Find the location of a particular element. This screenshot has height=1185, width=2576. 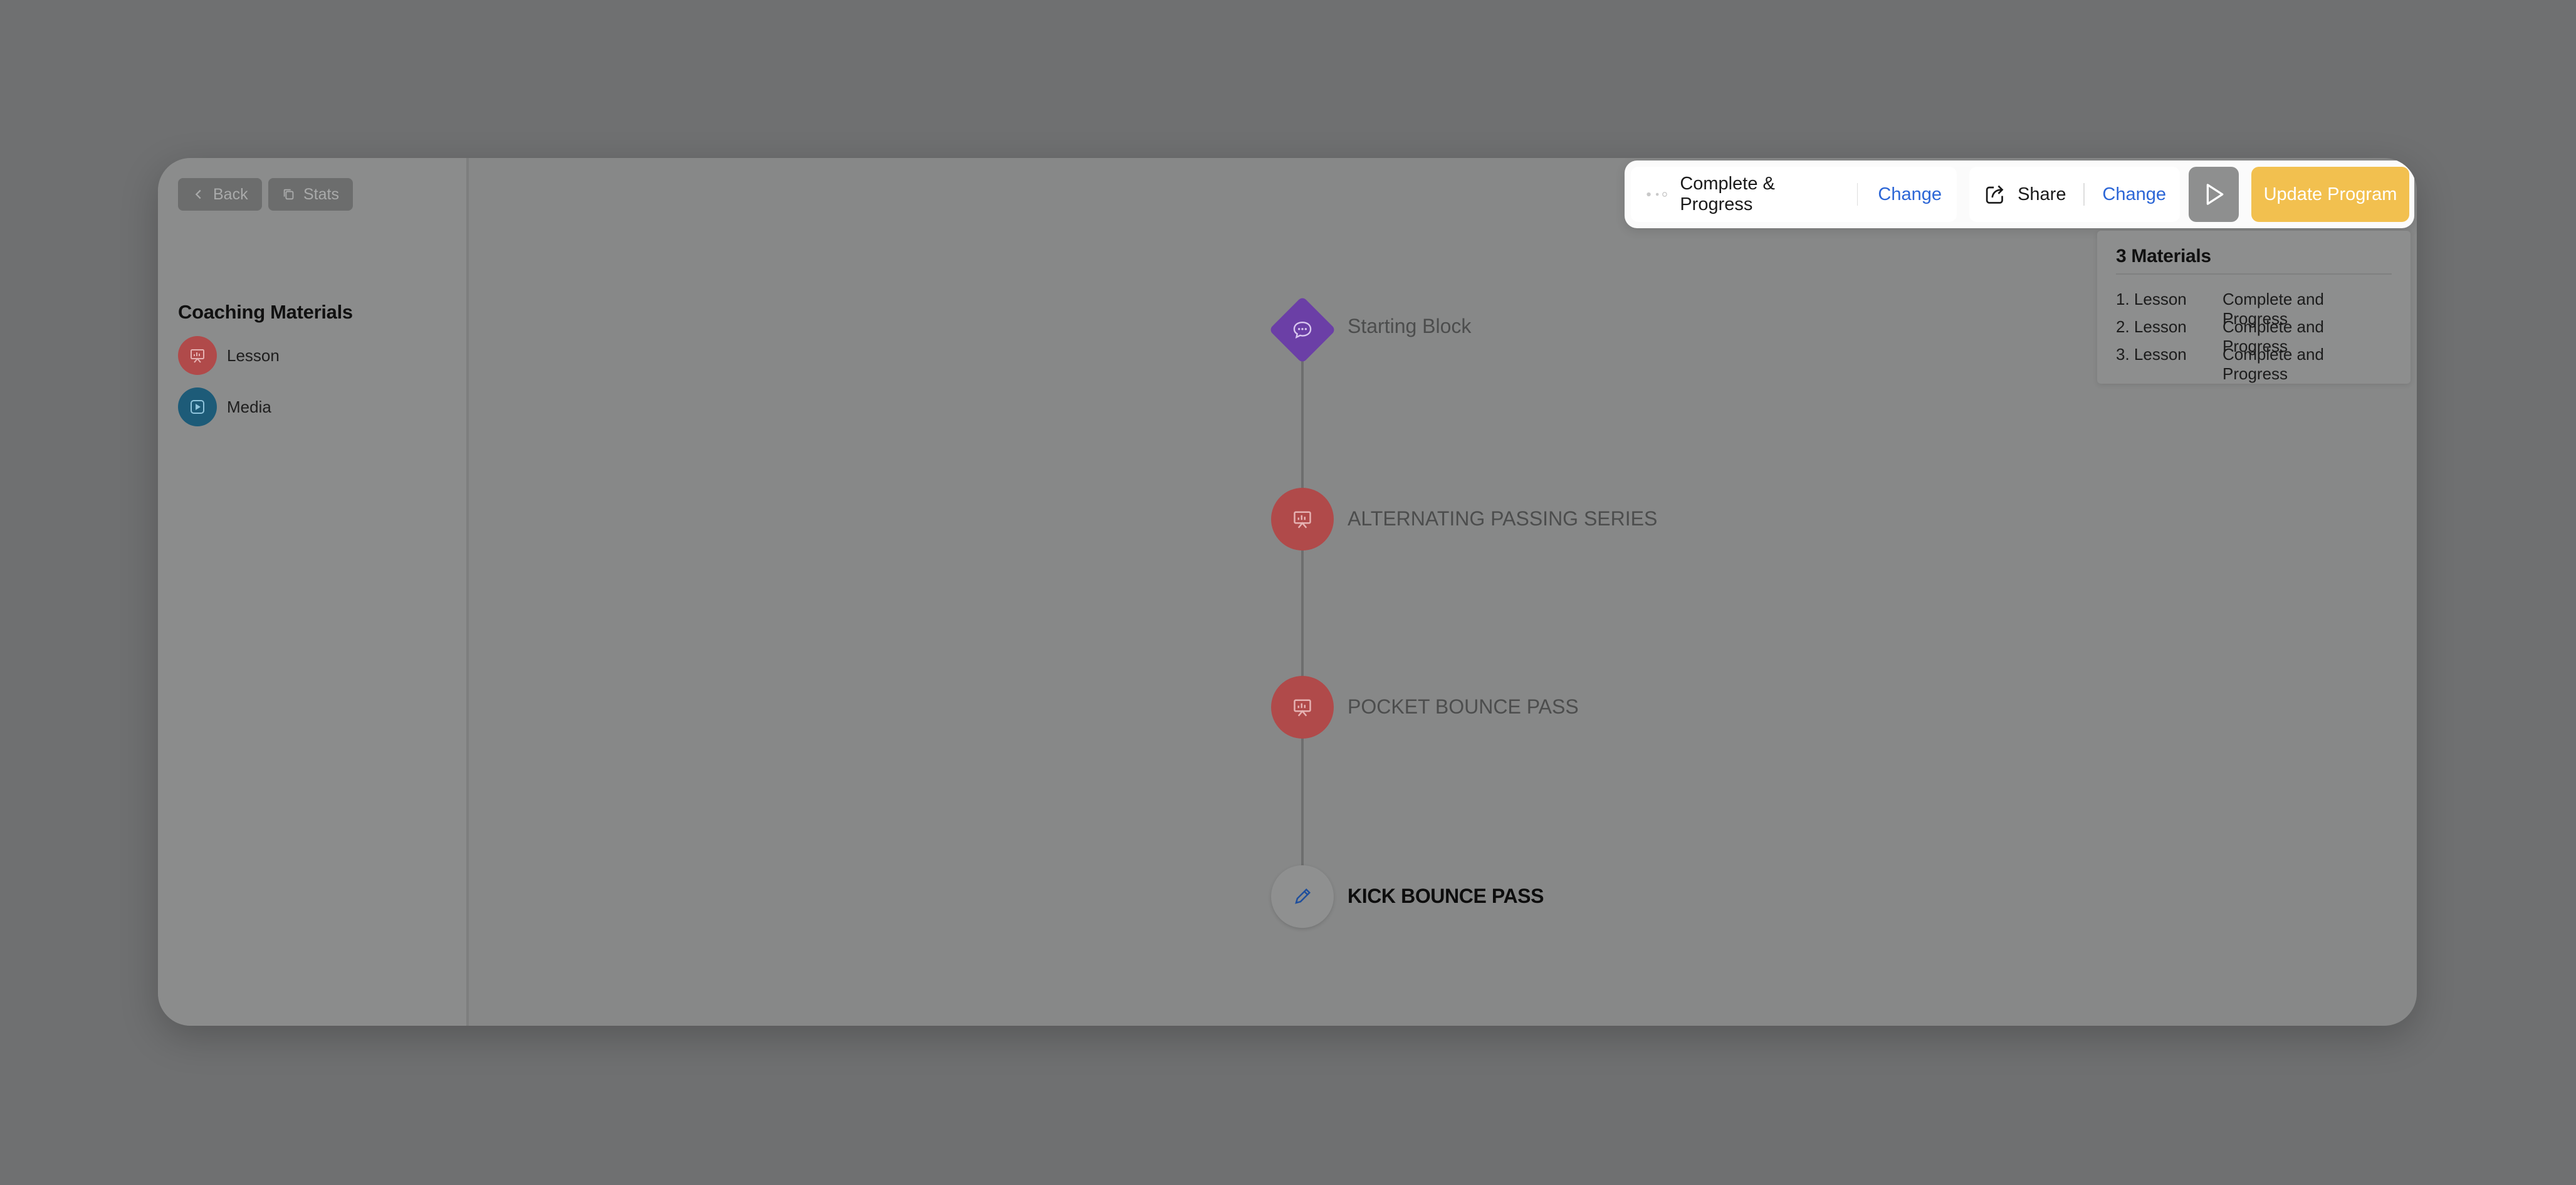

change-share-link: Change is located at coordinates (2134, 194).